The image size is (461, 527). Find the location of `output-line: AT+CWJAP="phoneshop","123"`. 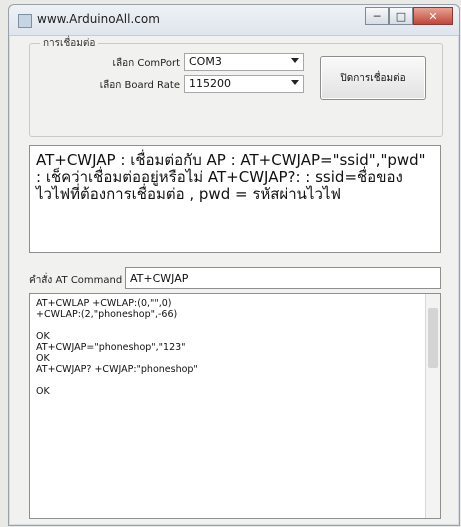

output-line: AT+CWJAP="phoneshop","123" is located at coordinates (111, 347).